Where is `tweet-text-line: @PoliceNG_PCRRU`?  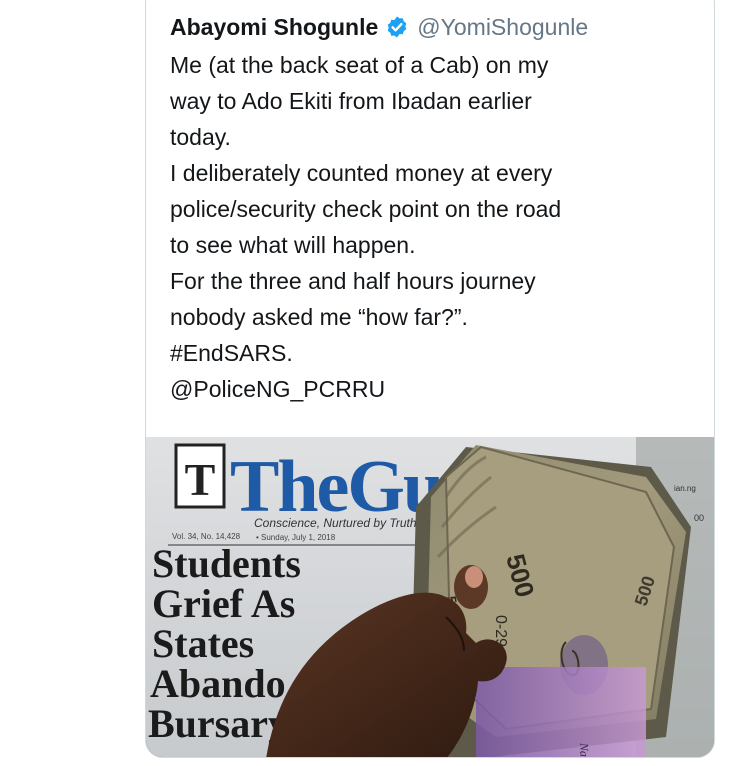 tweet-text-line: @PoliceNG_PCRRU is located at coordinates (435, 389).